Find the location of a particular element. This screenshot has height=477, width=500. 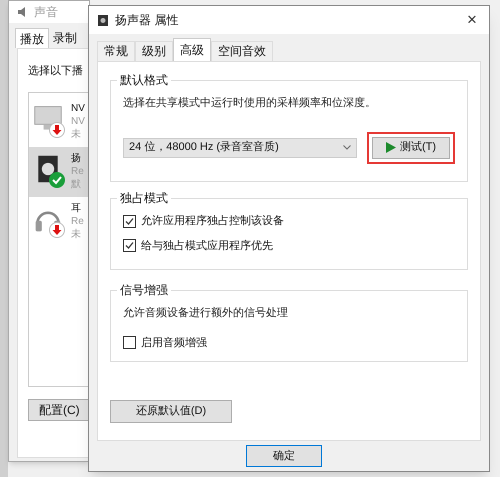

restore-defaults-button: 还原默认值(D) is located at coordinates (171, 411).